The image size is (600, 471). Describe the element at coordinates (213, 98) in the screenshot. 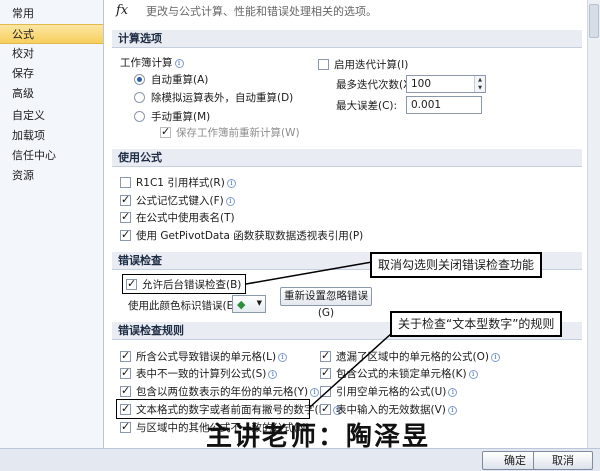

I see `radio-automatic-except-tables: 除模拟运算表外，自动重算(D)` at that location.